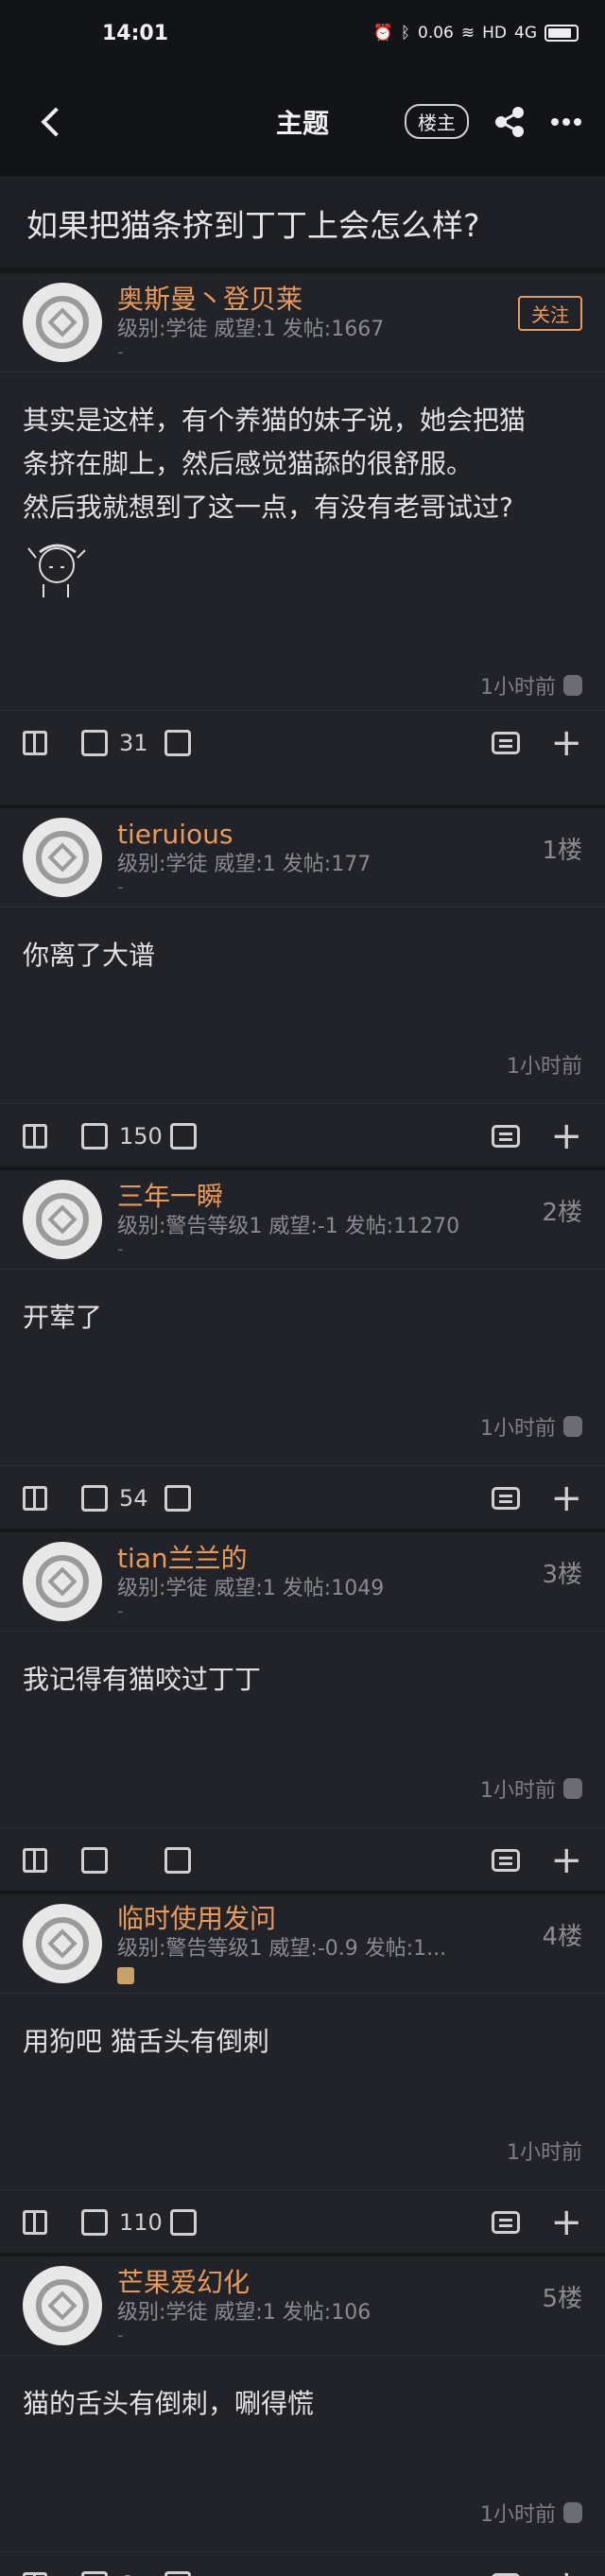 The image size is (605, 2576). I want to click on post-actions: 150 +, so click(302, 1135).